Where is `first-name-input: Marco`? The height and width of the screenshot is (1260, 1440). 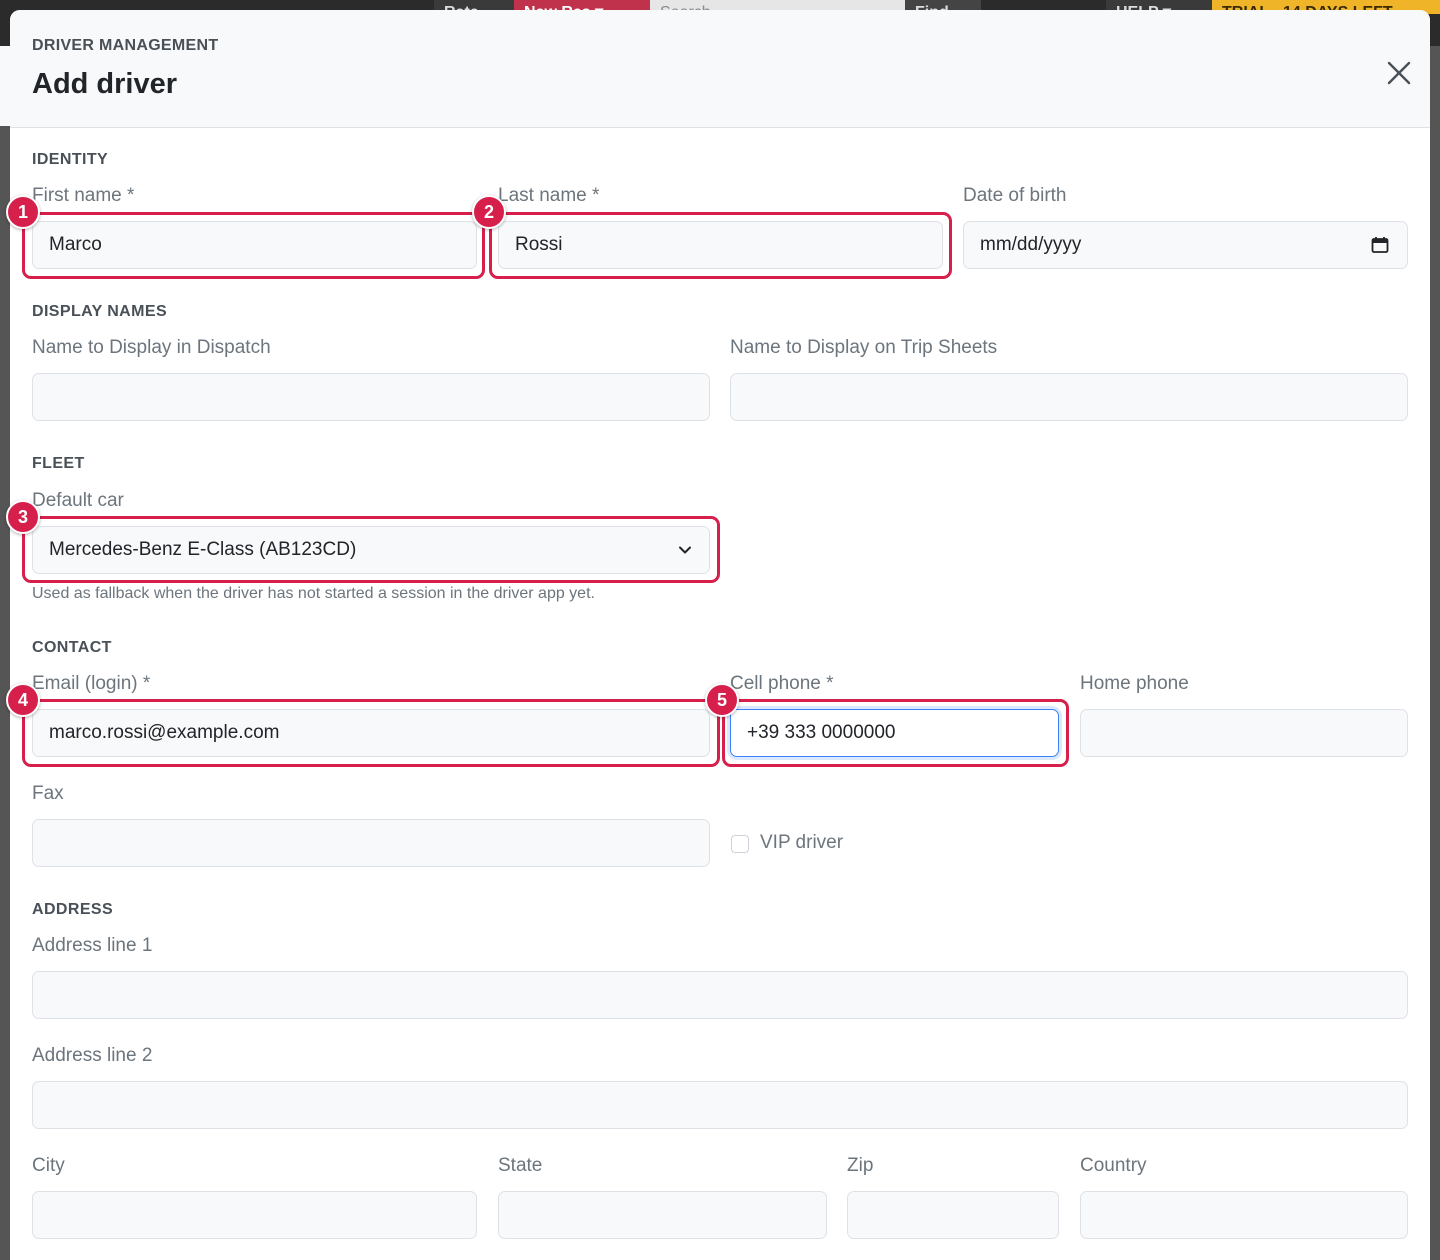
first-name-input: Marco is located at coordinates (254, 245).